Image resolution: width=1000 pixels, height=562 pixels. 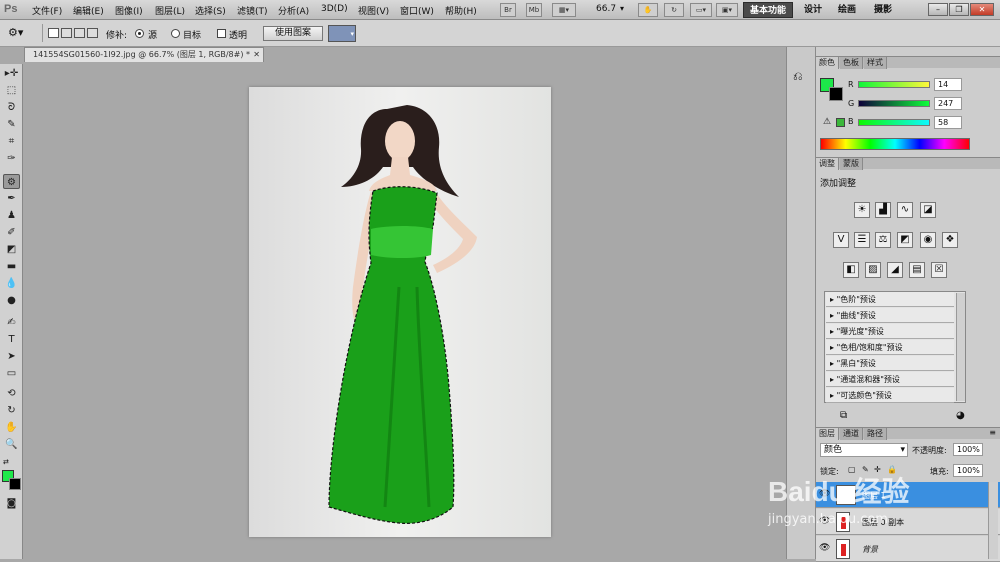 I want to click on brush-tool-icon: ✒, so click(x=11, y=198).